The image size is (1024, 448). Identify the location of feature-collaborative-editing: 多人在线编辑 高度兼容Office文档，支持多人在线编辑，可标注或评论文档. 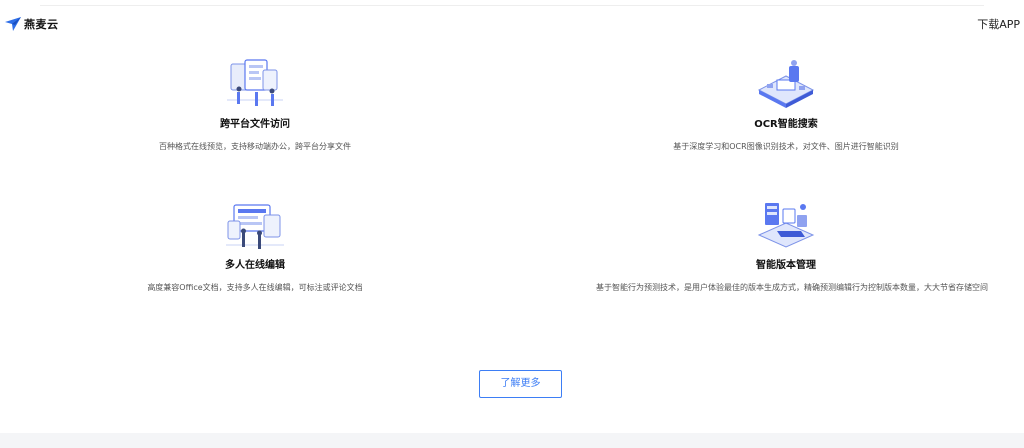
(255, 244).